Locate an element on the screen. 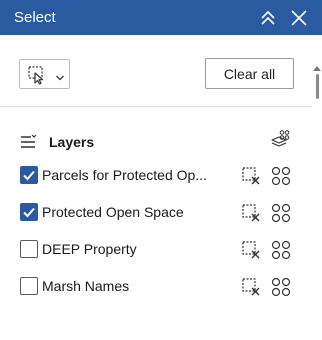  panel-title: Select is located at coordinates (35, 17).